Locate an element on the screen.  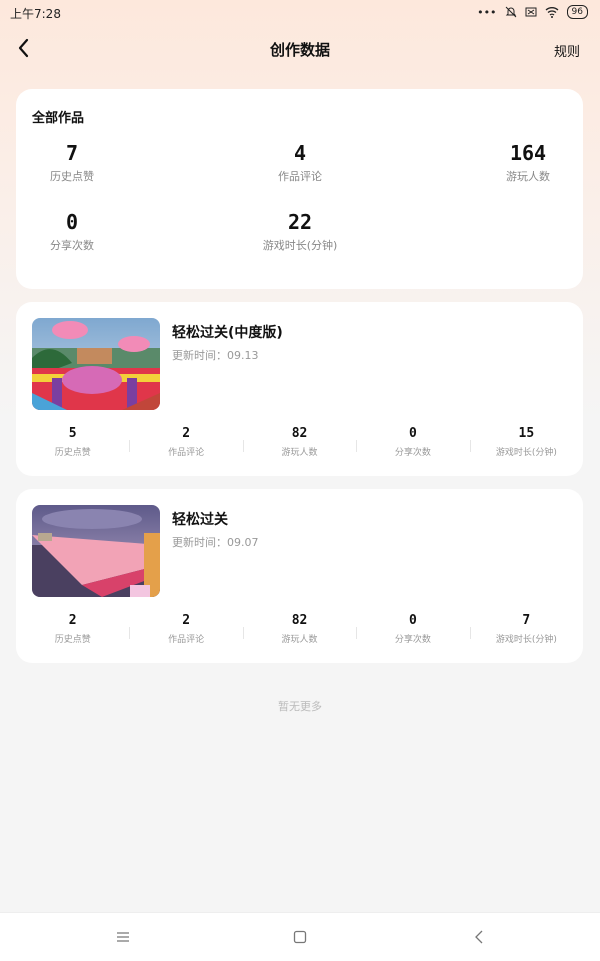
stat-value: 0 is located at coordinates (72, 222).